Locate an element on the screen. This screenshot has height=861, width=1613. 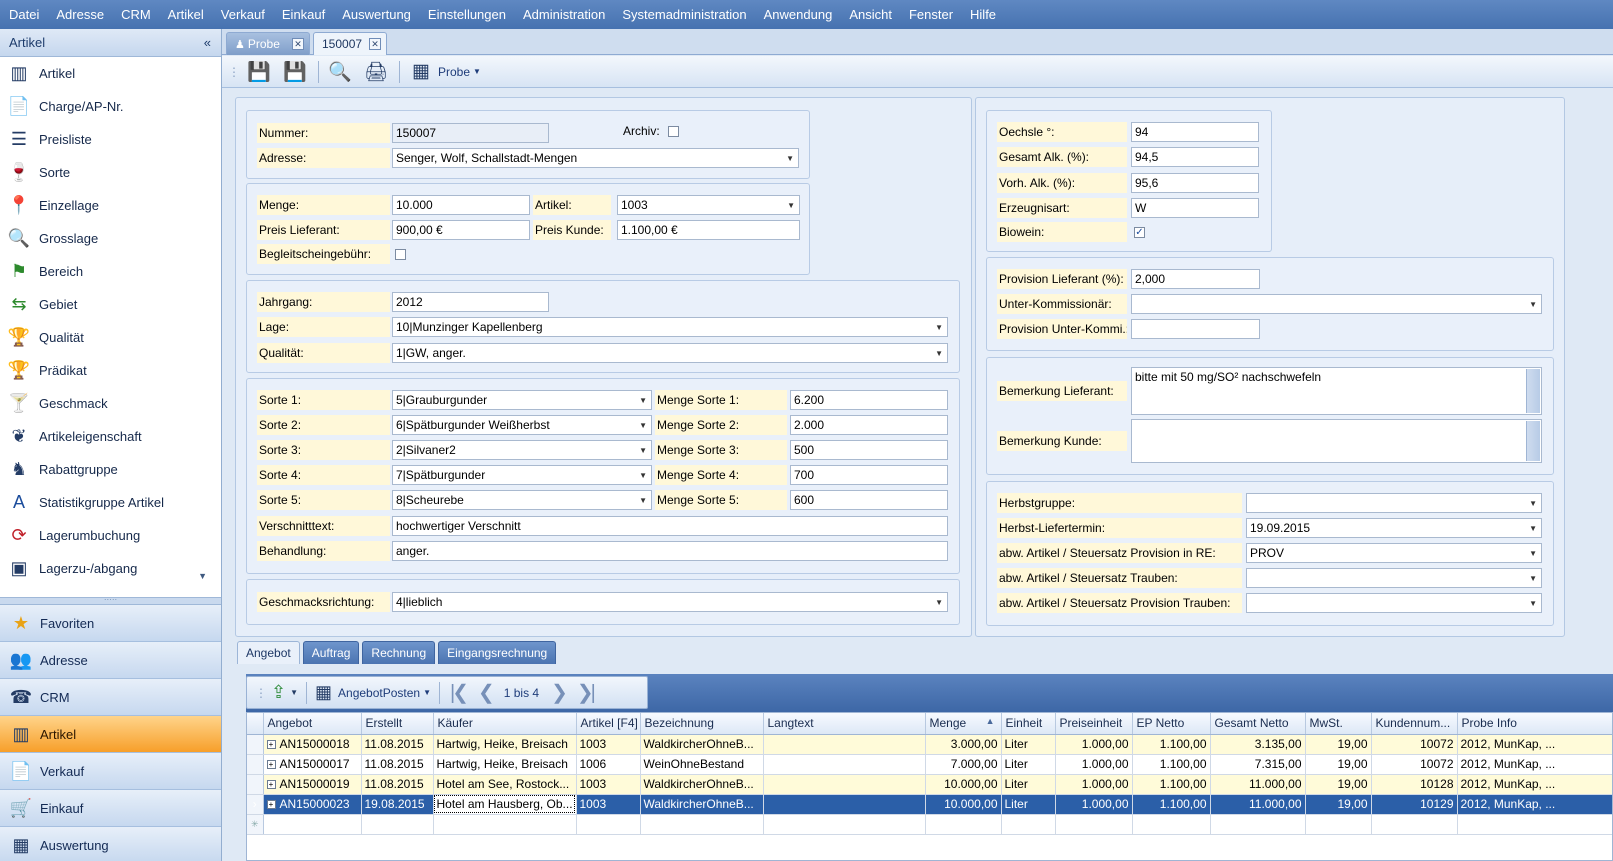
abw-provision-re-select: PROV ▼ is located at coordinates (1394, 553).